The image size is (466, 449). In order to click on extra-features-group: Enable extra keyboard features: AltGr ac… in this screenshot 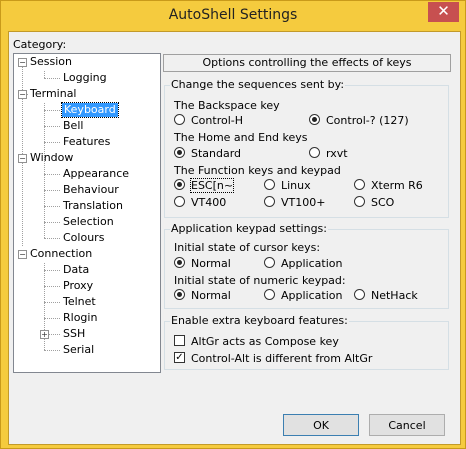, I will do `click(306, 342)`.